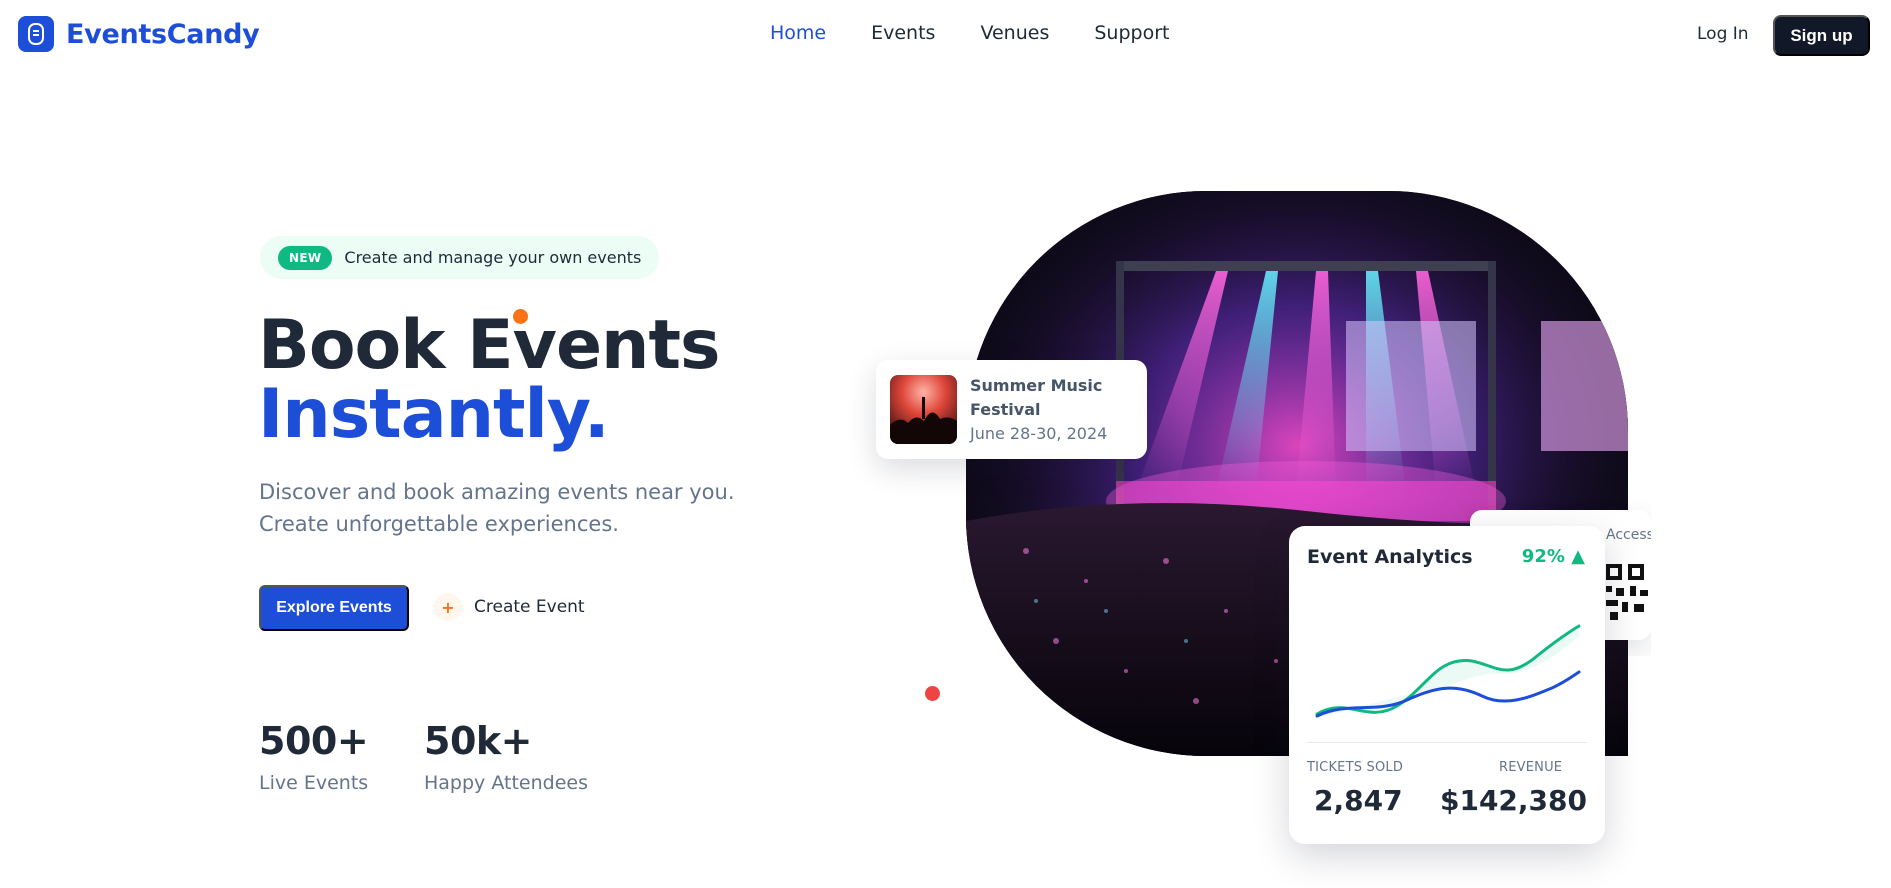 The height and width of the screenshot is (888, 1891). Describe the element at coordinates (923, 409) in the screenshot. I see `event-thumbnail` at that location.